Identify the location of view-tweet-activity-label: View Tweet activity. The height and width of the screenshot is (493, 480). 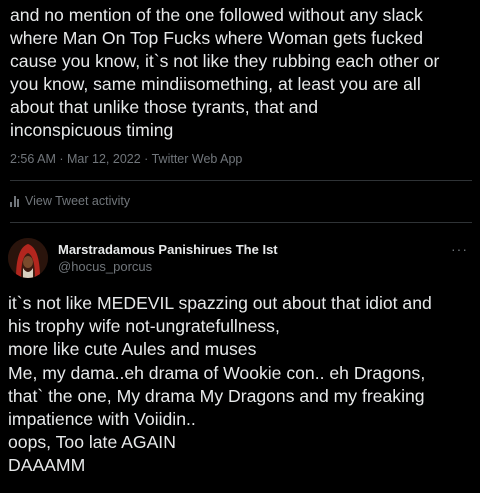
(78, 201).